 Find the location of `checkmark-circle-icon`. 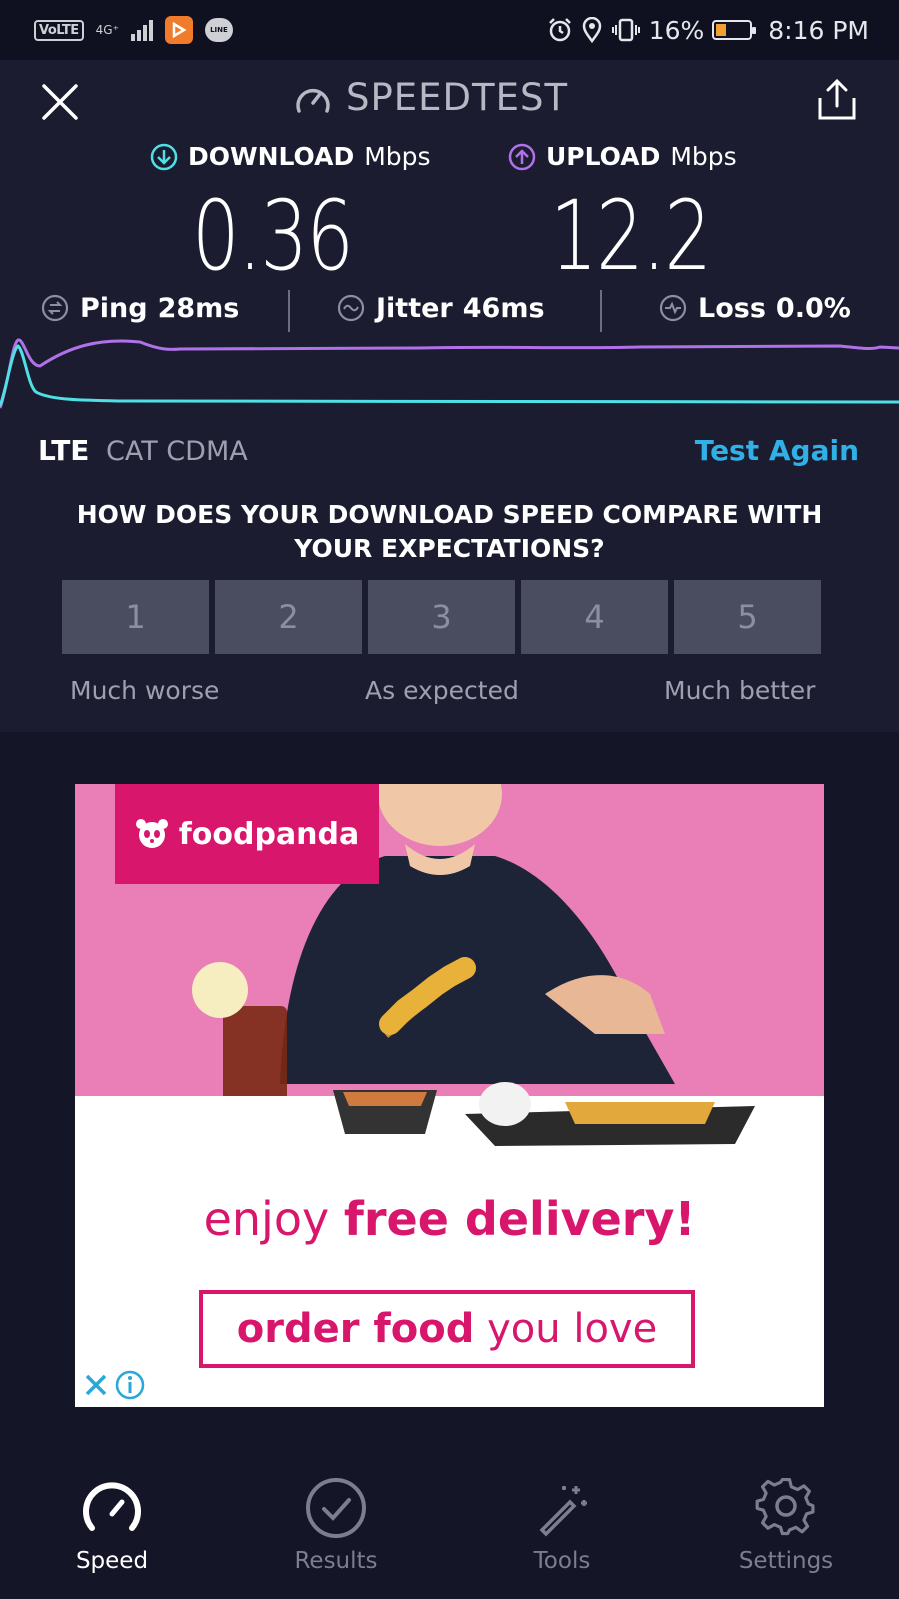

checkmark-circle-icon is located at coordinates (336, 1508).